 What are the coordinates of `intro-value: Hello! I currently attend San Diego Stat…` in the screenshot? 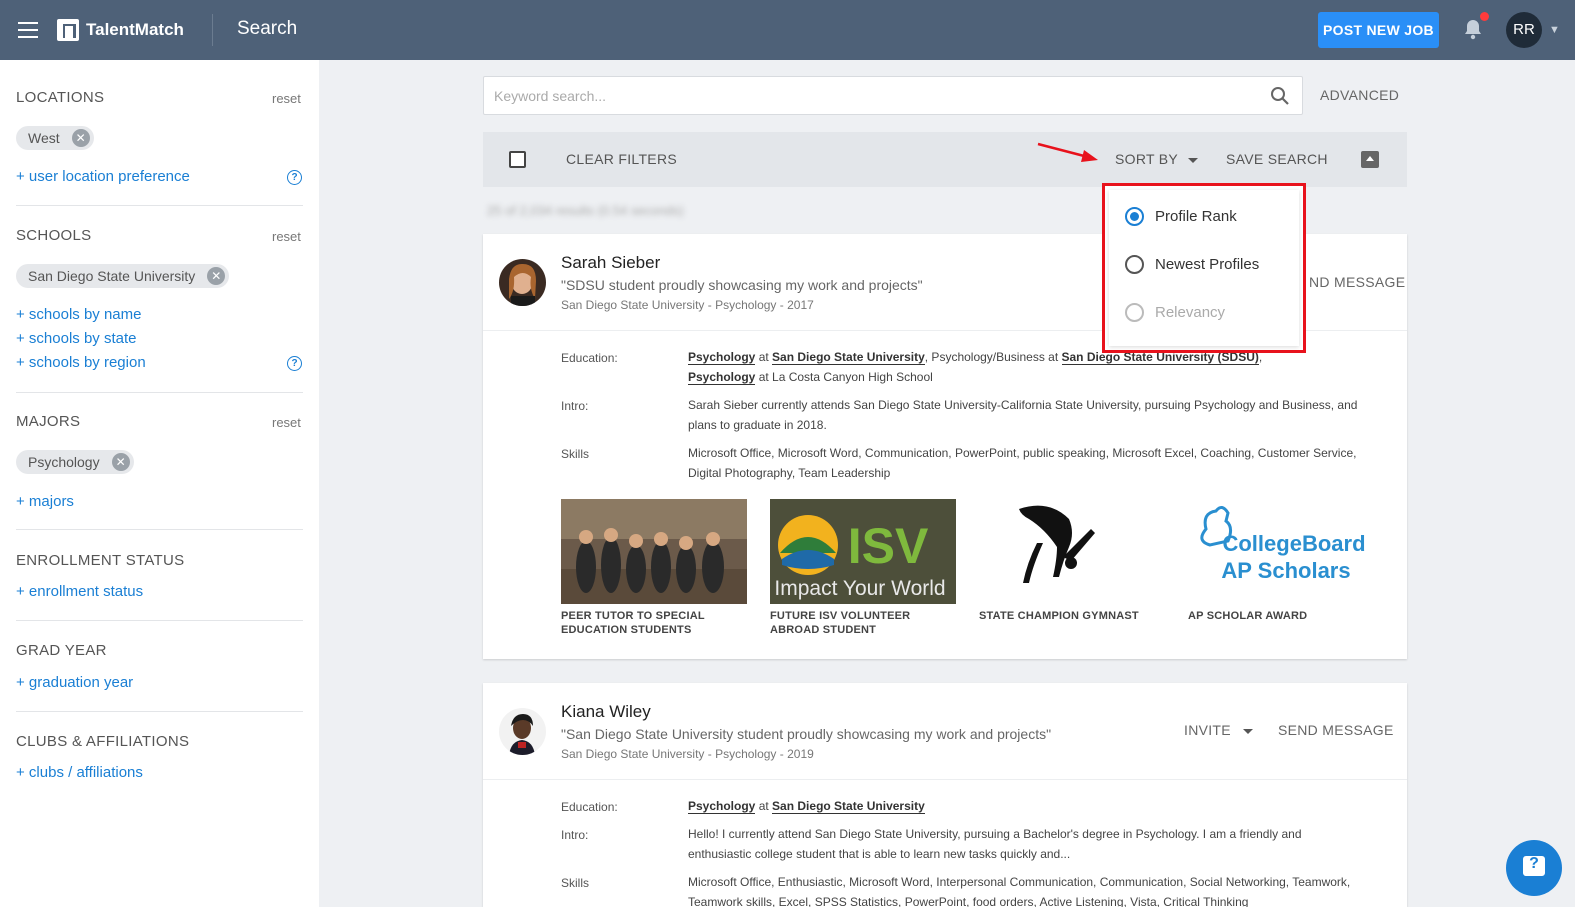 It's located at (995, 844).